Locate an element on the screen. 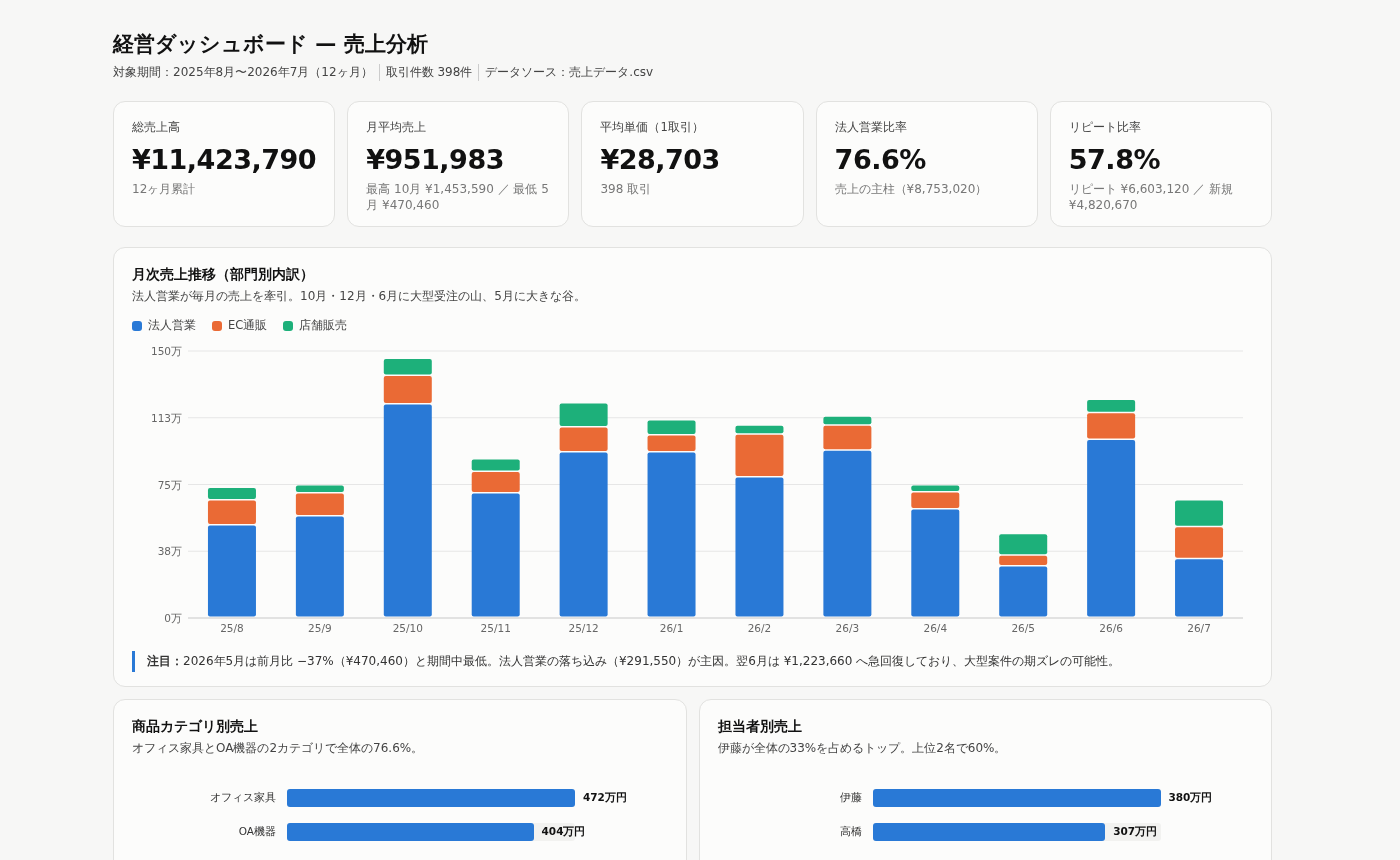 This screenshot has width=1400, height=860. kpi-label: 法人営業比率 is located at coordinates (871, 127).